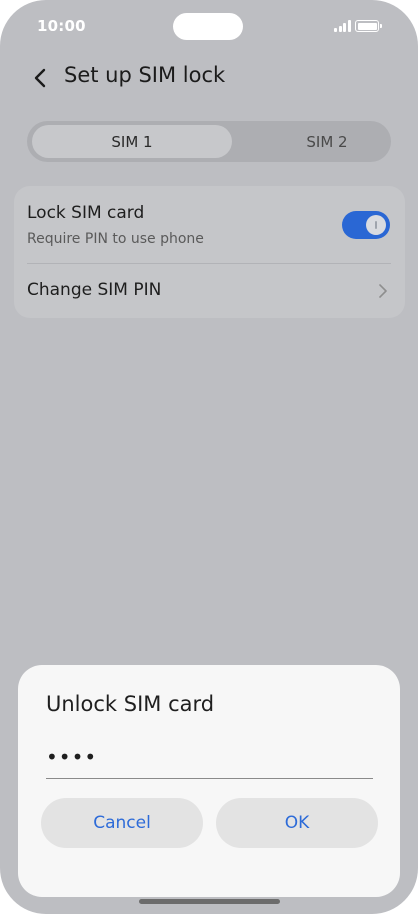 Image resolution: width=418 pixels, height=914 pixels. What do you see at coordinates (72, 757) in the screenshot?
I see `pin-input-value: ••••` at bounding box center [72, 757].